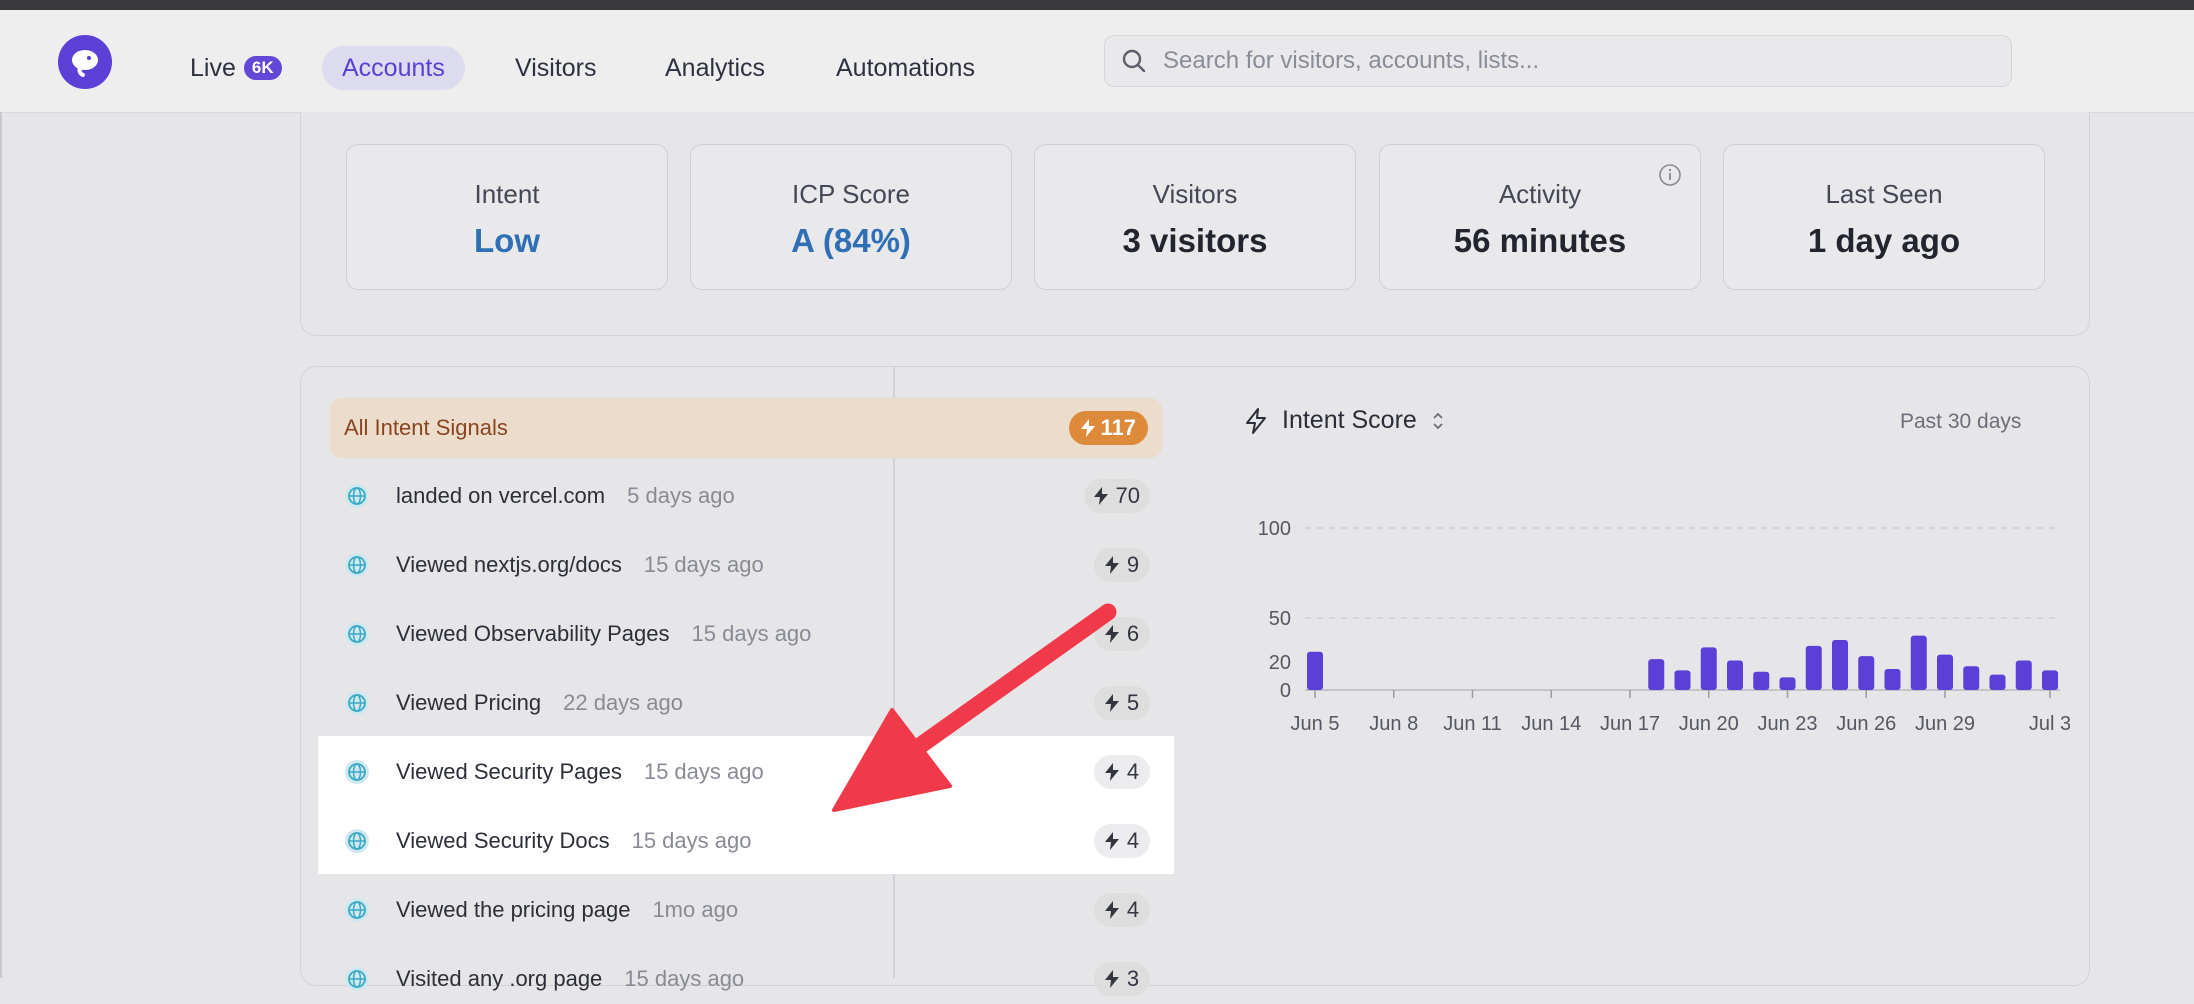  I want to click on signal-score-badge: 70, so click(1116, 496).